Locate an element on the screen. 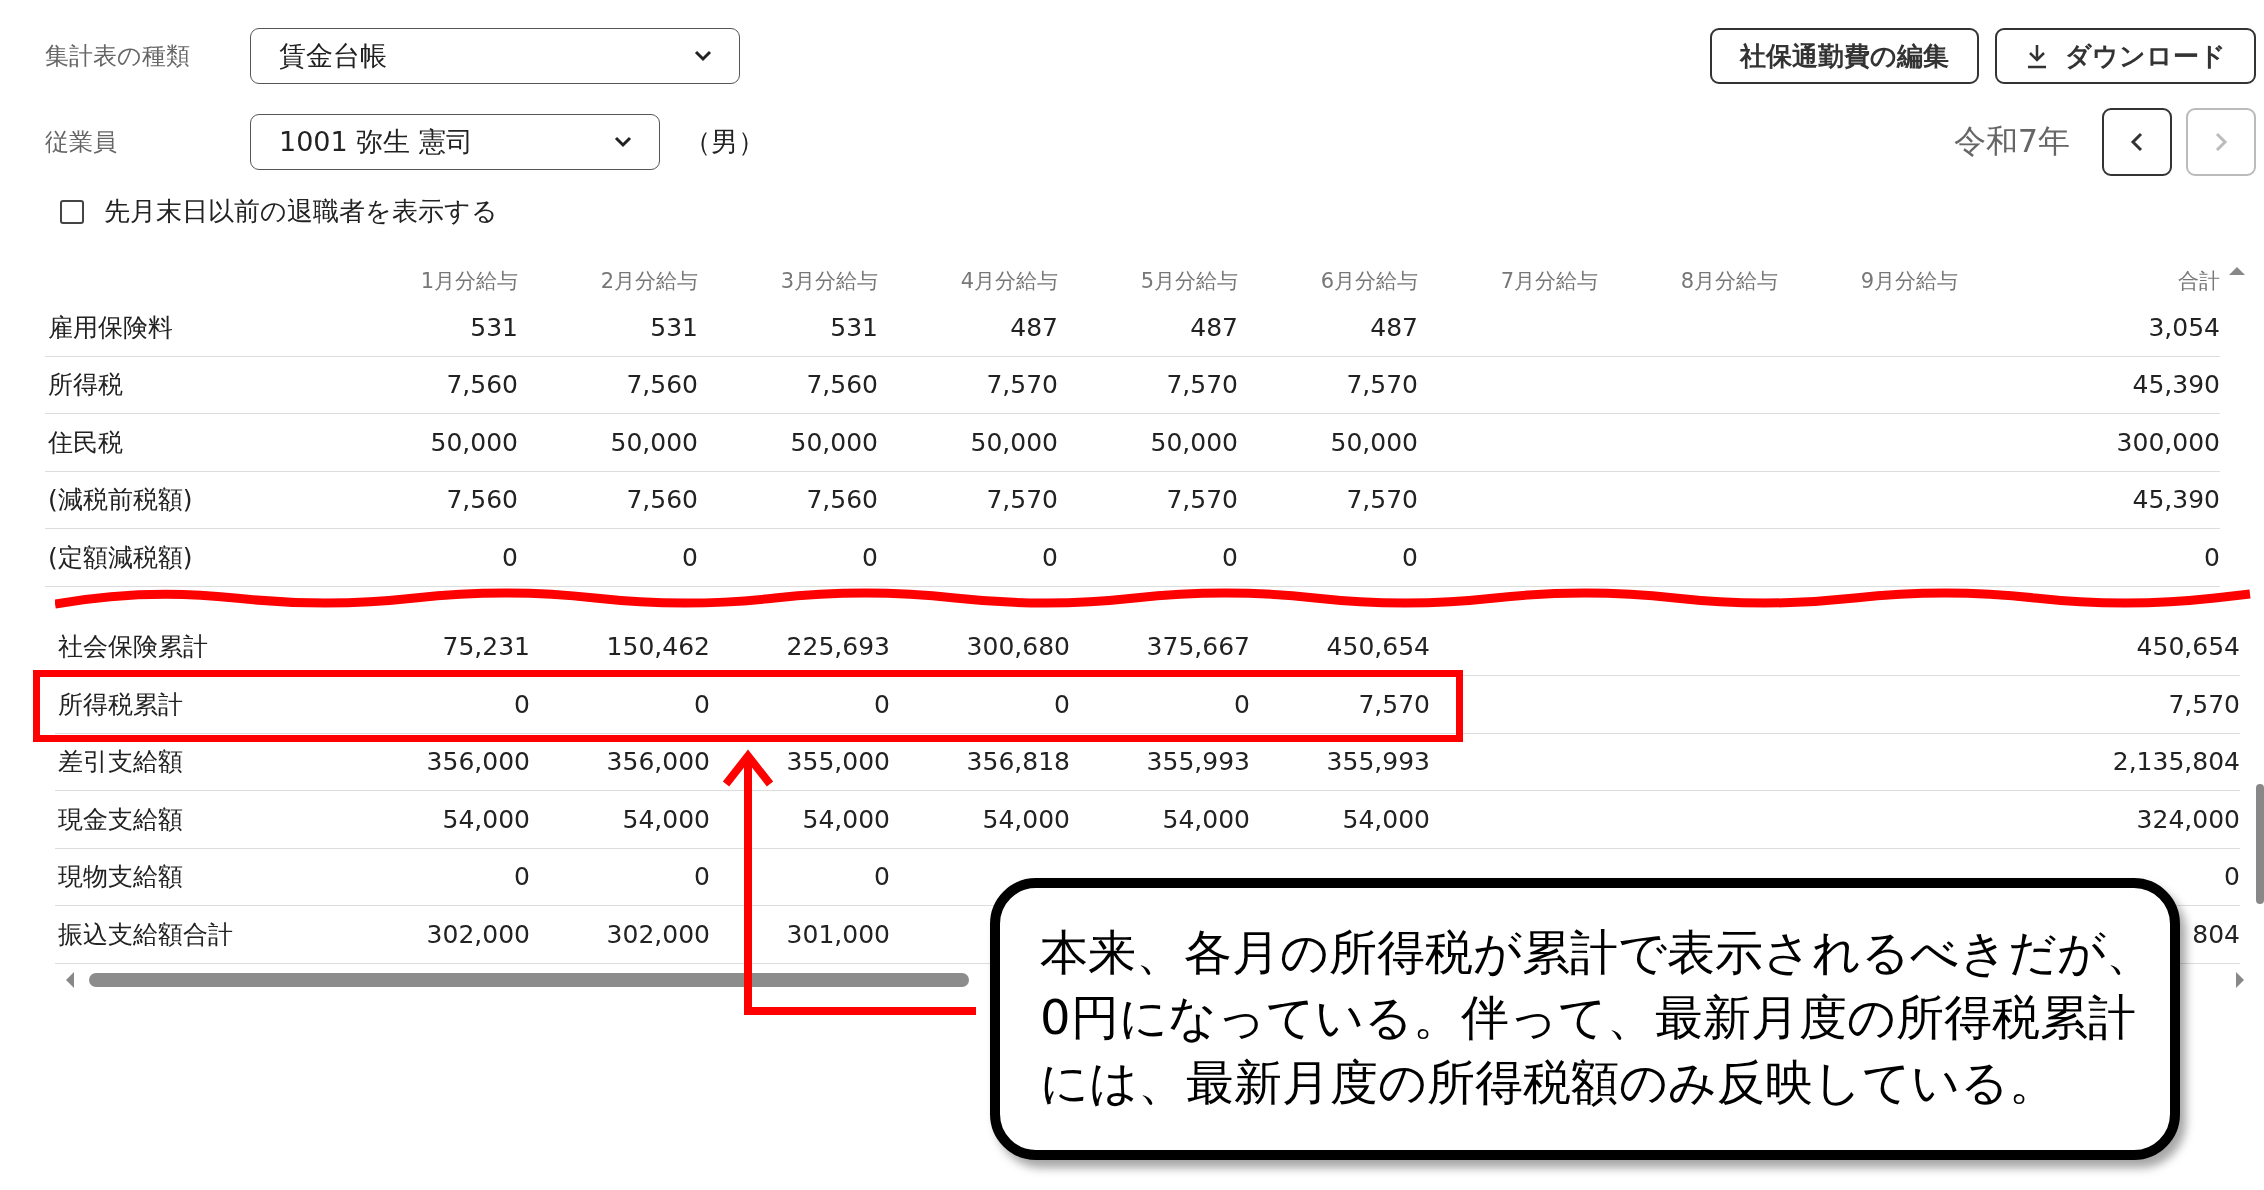 Image resolution: width=2264 pixels, height=1190 pixels. scroll-right-icon is located at coordinates (2240, 979).